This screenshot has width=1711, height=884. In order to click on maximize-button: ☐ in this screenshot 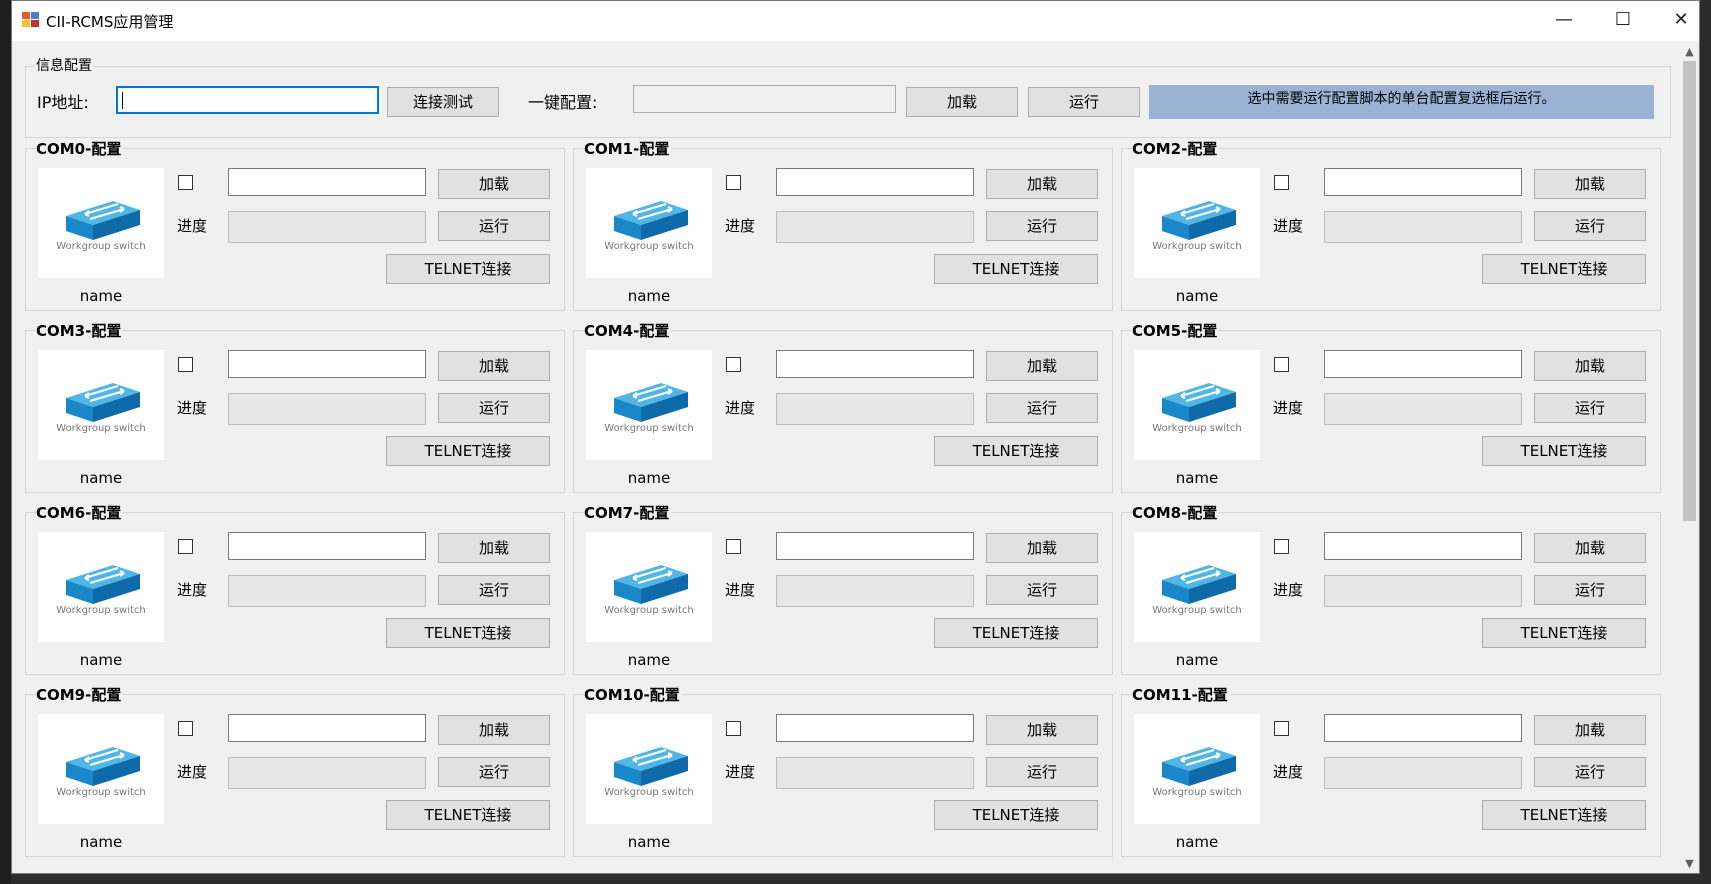, I will do `click(1623, 21)`.